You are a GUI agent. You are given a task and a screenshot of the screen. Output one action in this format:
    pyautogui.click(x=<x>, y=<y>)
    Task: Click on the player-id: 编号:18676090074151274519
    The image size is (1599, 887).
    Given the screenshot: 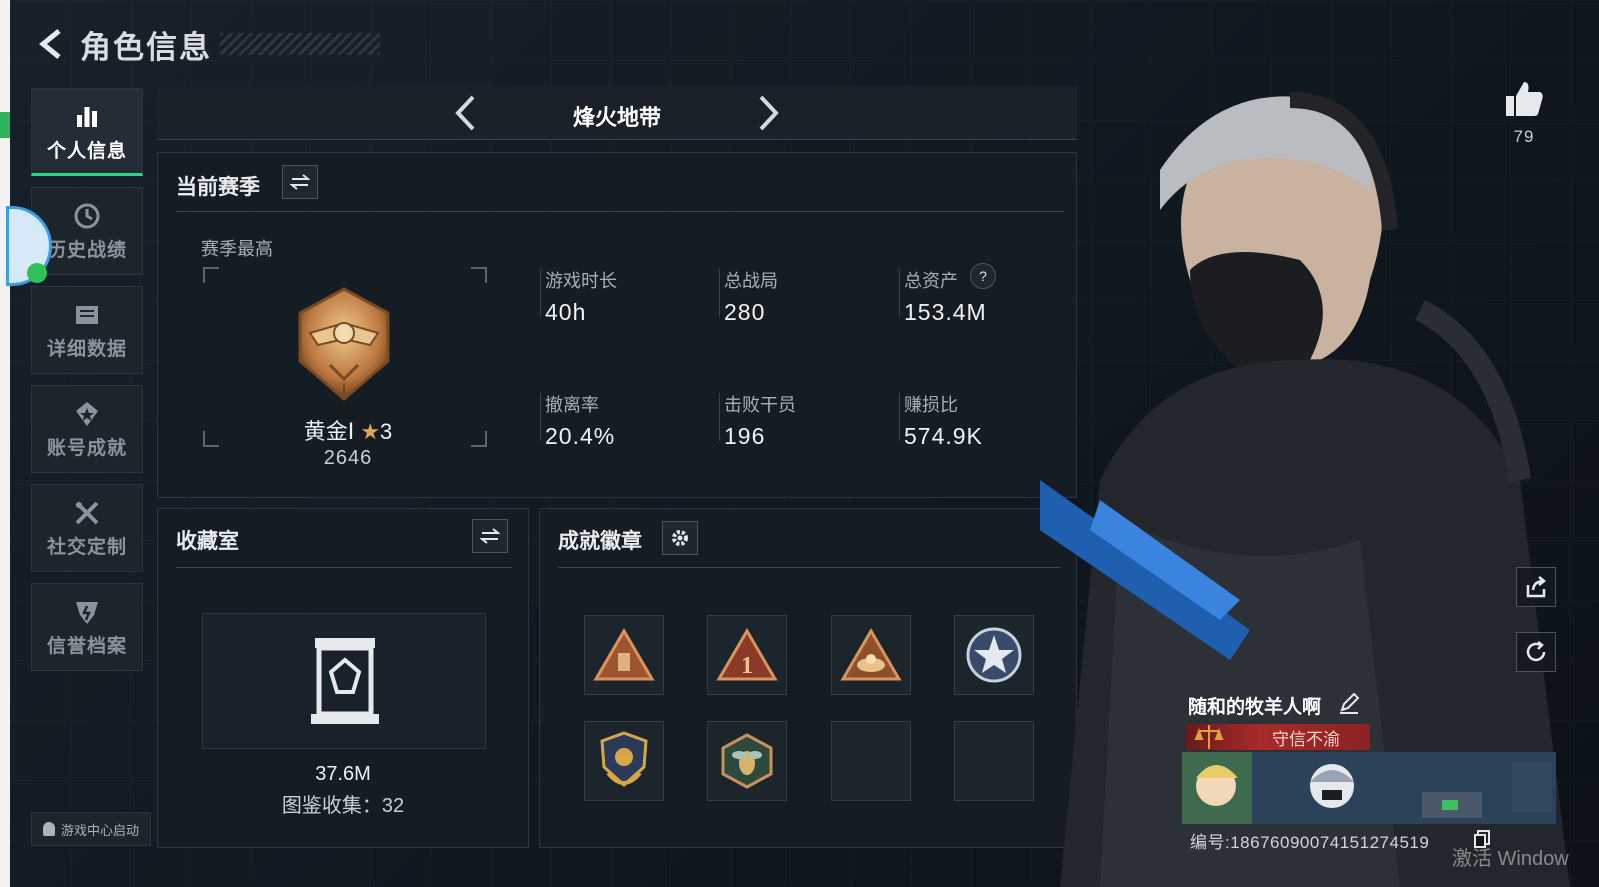 What is the action you would take?
    pyautogui.click(x=1310, y=842)
    